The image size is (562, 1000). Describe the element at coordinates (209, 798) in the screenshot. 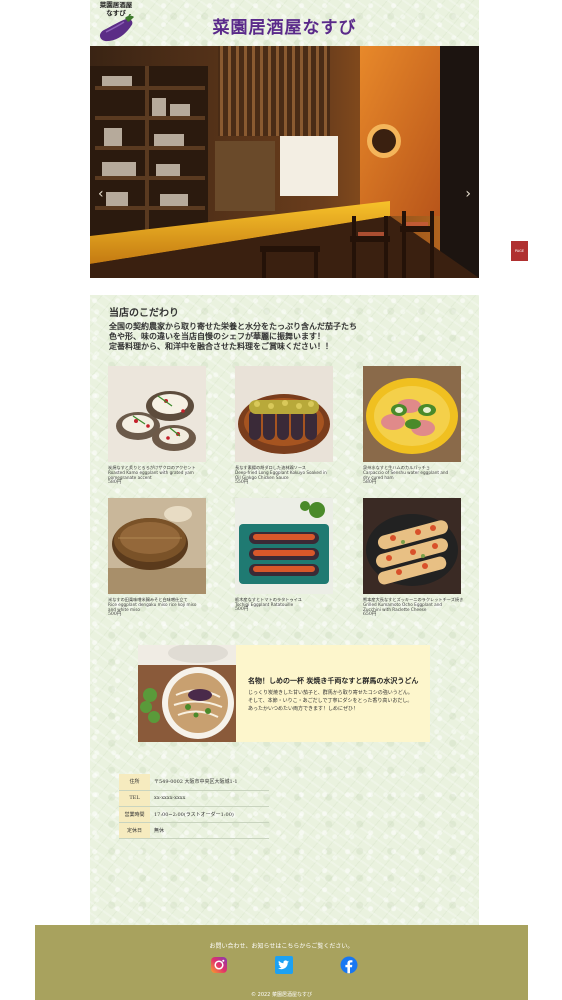

I see `info-value: xx-xxxx-xxxx` at that location.